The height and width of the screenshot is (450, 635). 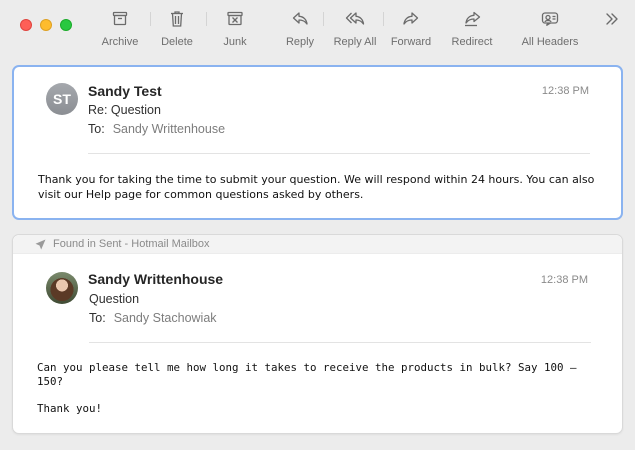 I want to click on minimize-window-button, so click(x=46, y=25).